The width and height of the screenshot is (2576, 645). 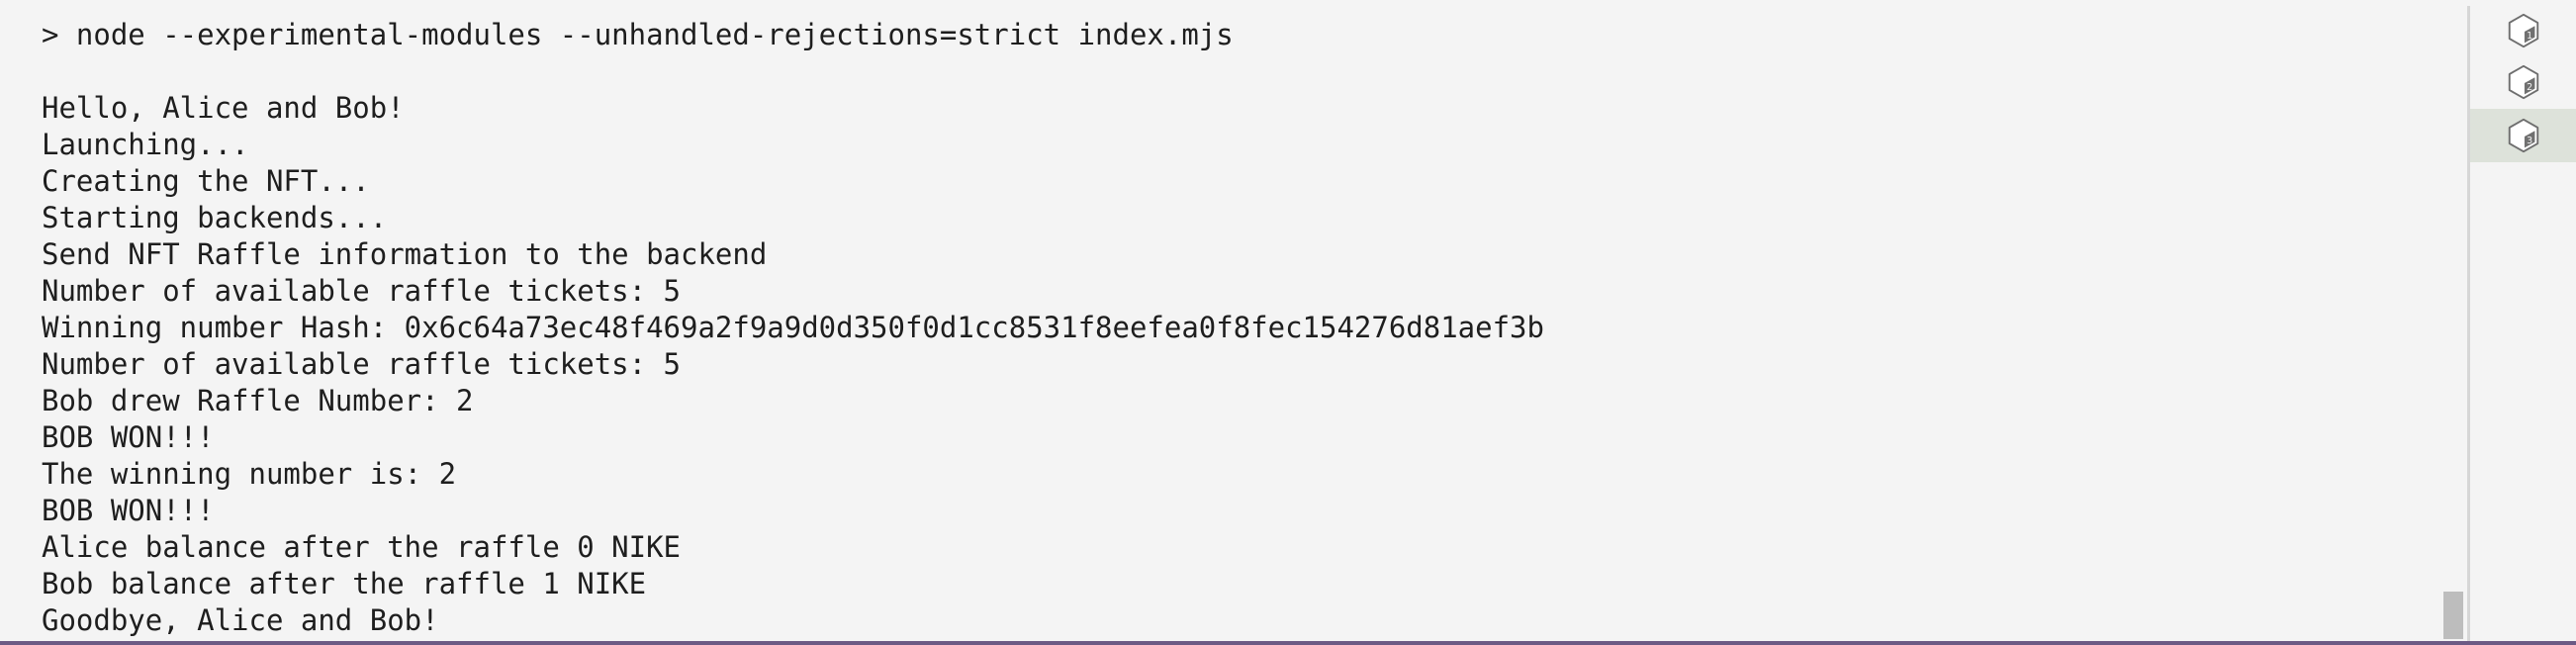 I want to click on scrollbar-thumb, so click(x=2453, y=615).